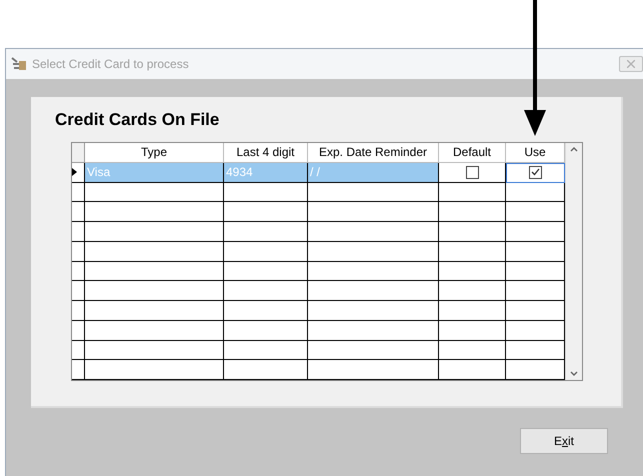 The image size is (643, 476). Describe the element at coordinates (110, 64) in the screenshot. I see `window-title: Select Credit Card to process` at that location.